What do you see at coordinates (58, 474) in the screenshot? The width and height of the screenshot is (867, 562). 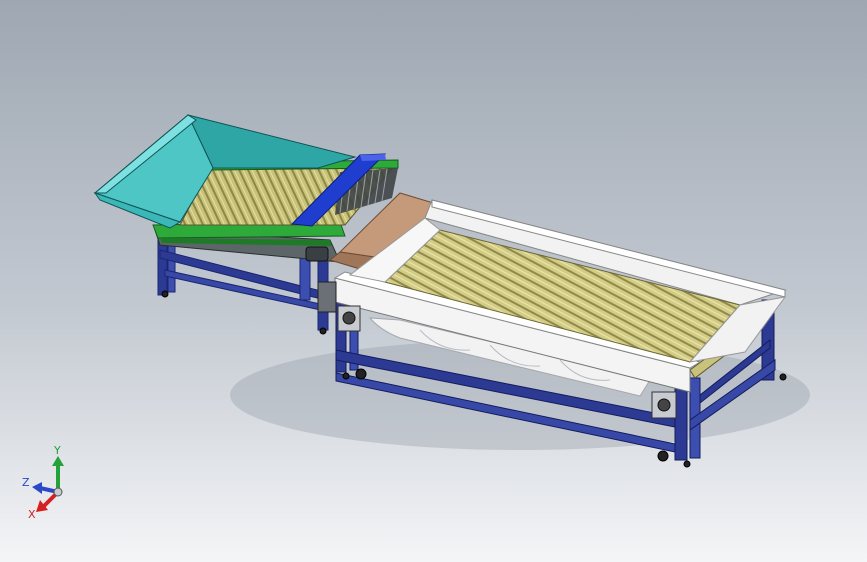 I see `y-axis-arrow` at bounding box center [58, 474].